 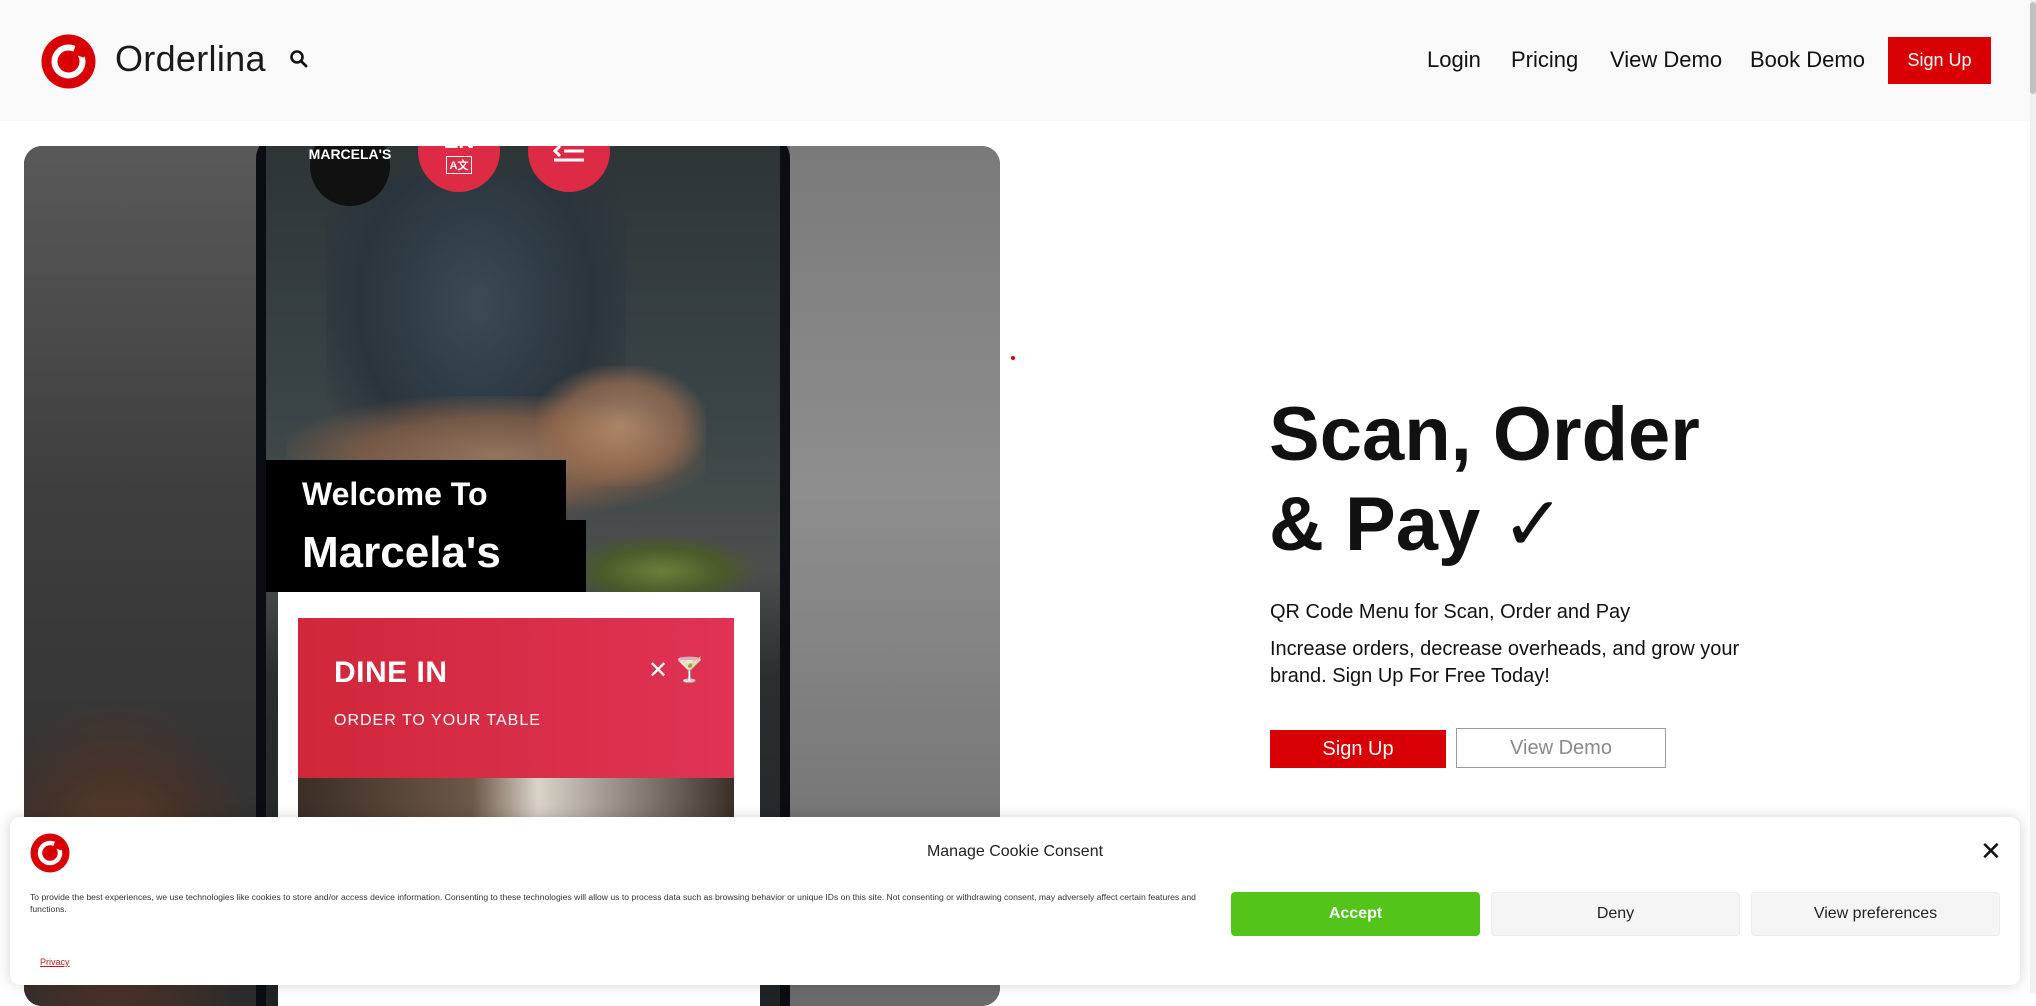 I want to click on hero-subtitle: QR Code Menu for Scan, Order and Pay, so click(x=1450, y=612).